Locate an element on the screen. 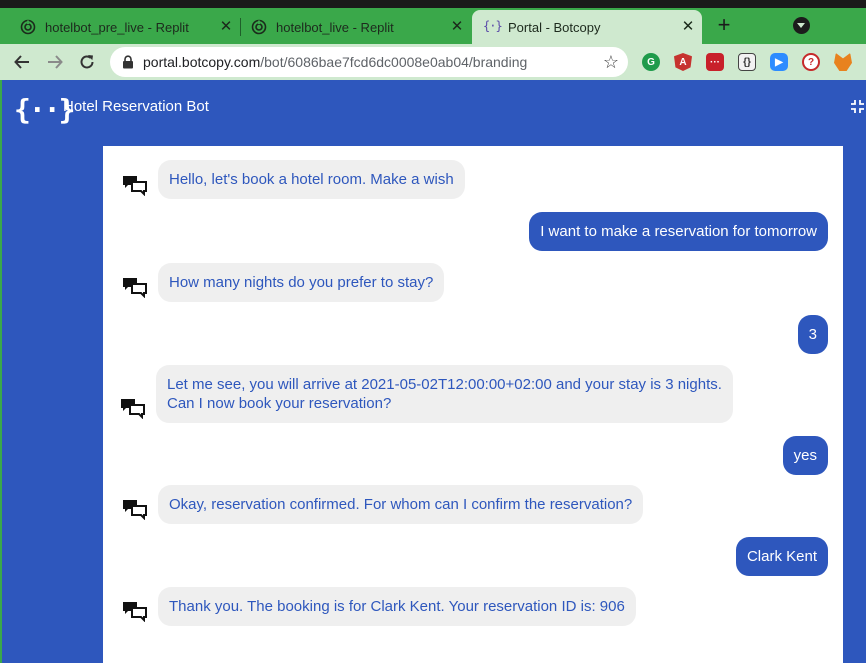  botcopy-logo: {··} is located at coordinates (44, 109).